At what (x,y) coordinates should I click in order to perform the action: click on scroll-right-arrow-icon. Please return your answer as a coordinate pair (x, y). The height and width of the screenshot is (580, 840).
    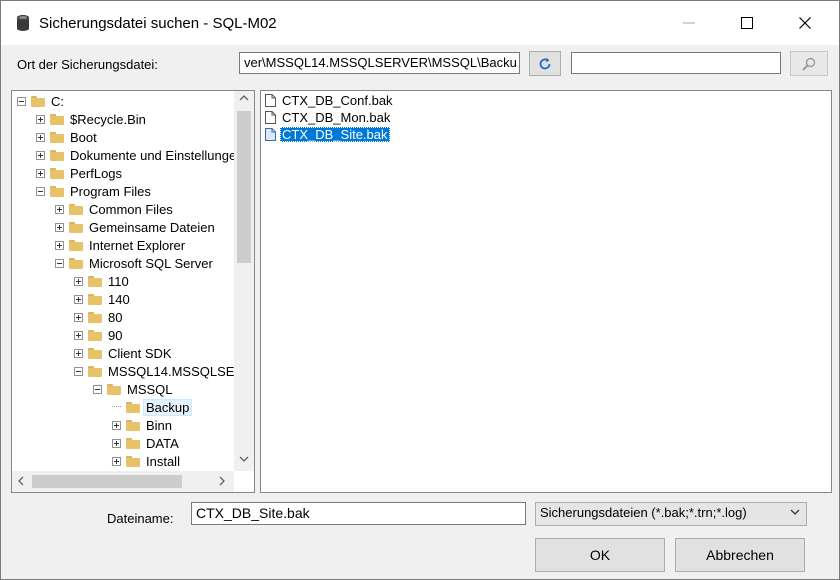
    Looking at the image, I should click on (222, 482).